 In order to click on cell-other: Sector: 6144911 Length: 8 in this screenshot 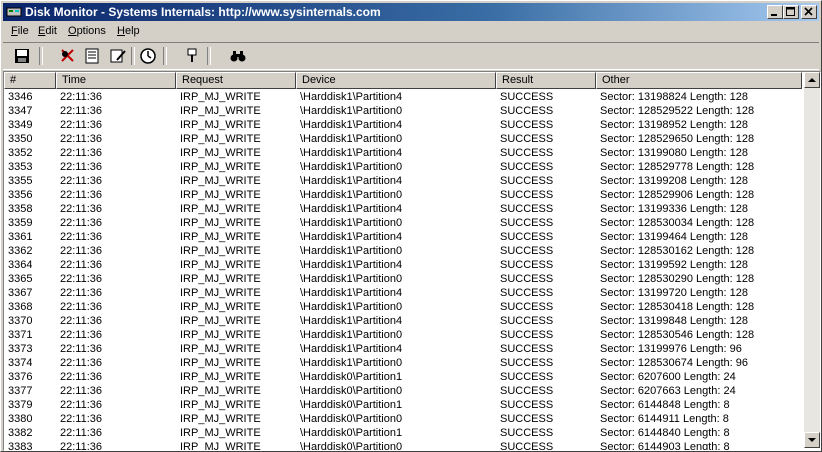, I will do `click(664, 419)`.